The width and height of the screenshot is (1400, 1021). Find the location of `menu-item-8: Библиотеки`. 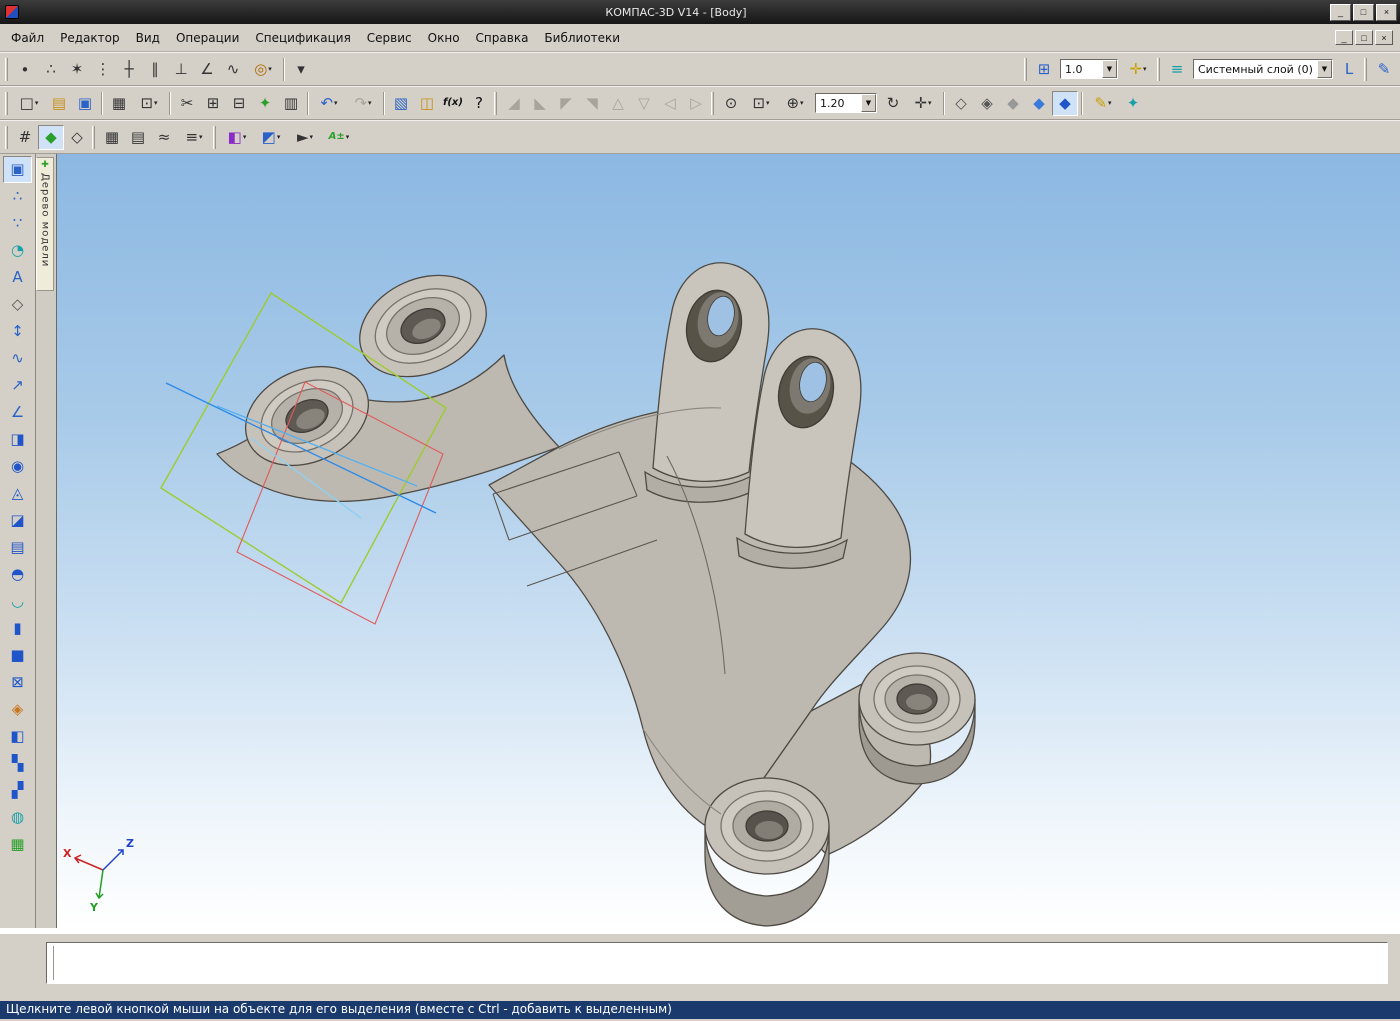

menu-item-8: Библиотеки is located at coordinates (582, 38).